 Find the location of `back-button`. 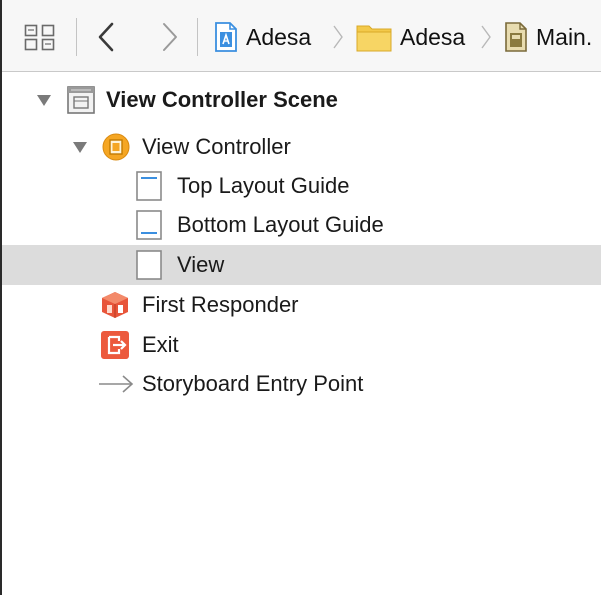

back-button is located at coordinates (107, 37).